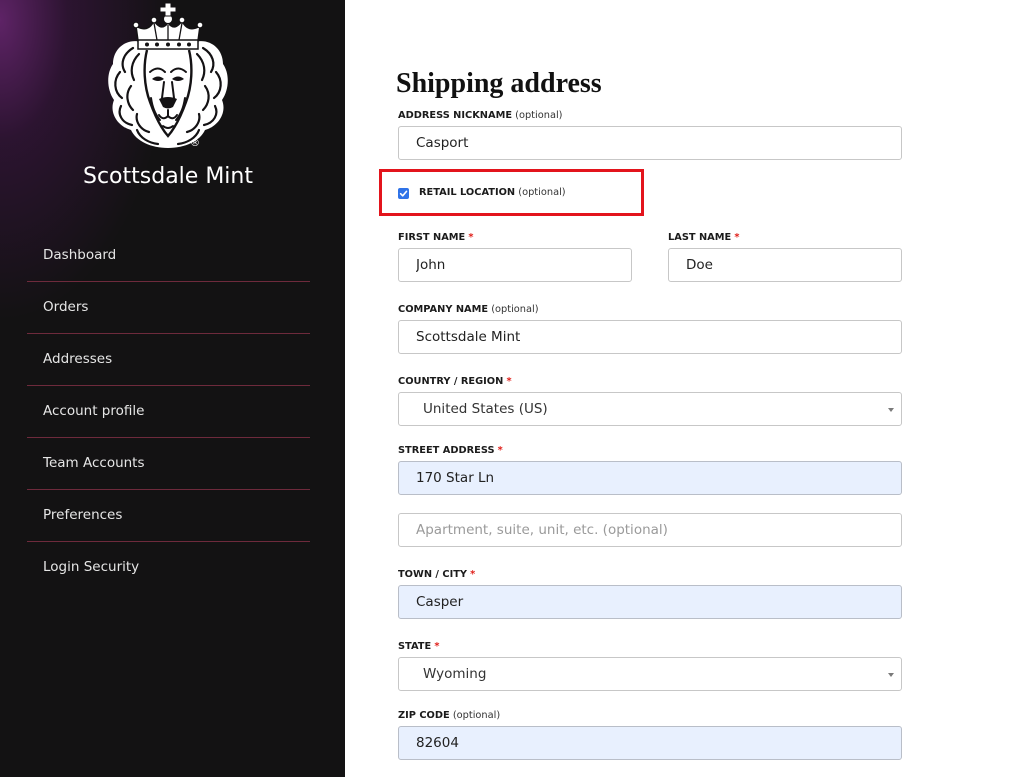 This screenshot has height=777, width=1024. Describe the element at coordinates (650, 337) in the screenshot. I see `company-name-input` at that location.